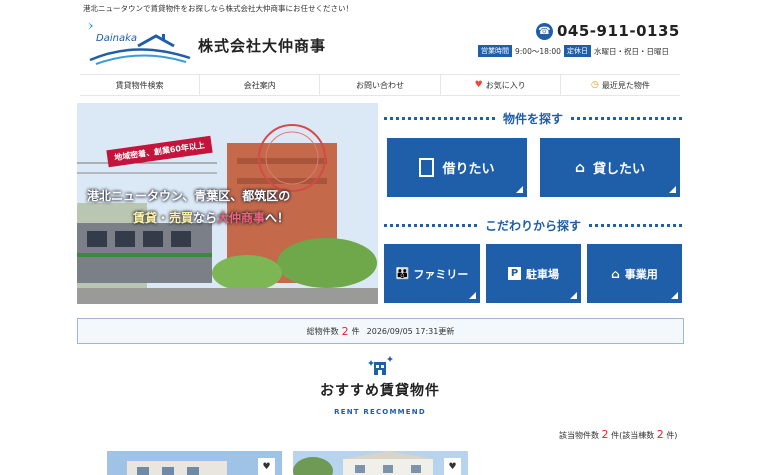 This screenshot has width=760, height=475. What do you see at coordinates (514, 273) in the screenshot?
I see `parking-icon: P` at bounding box center [514, 273].